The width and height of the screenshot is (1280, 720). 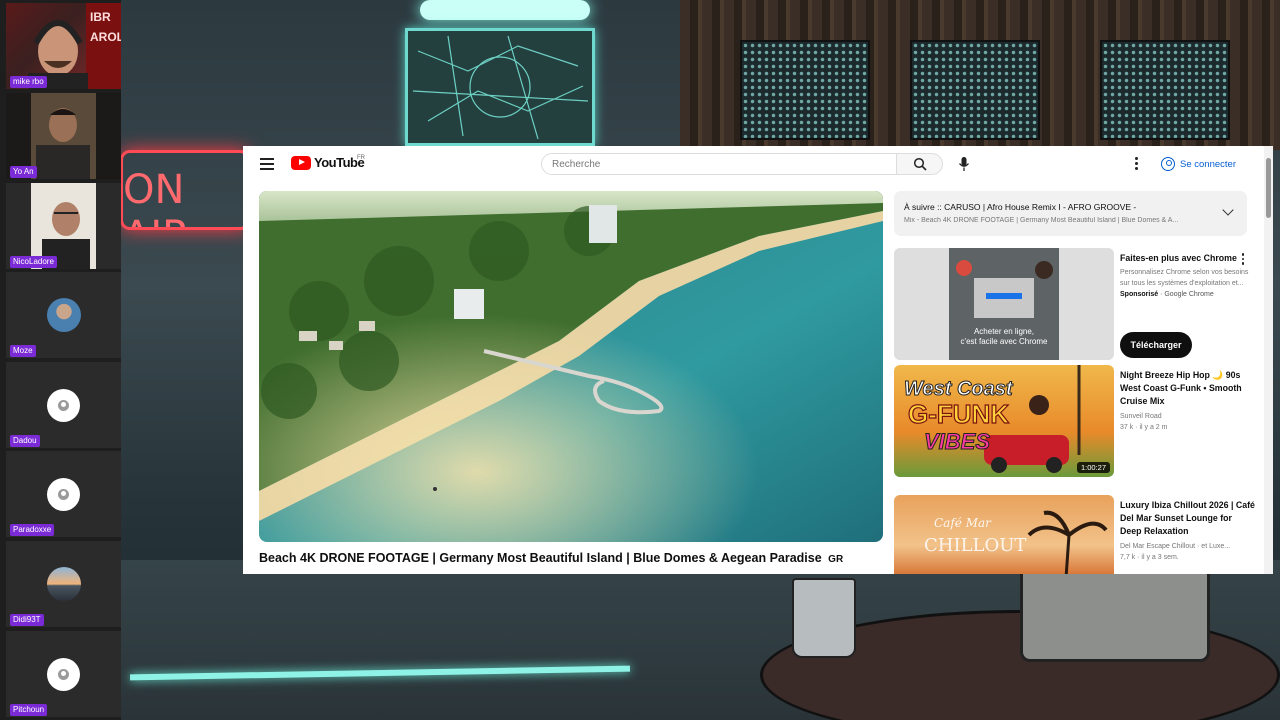 I want to click on rec-title: Faites-en plus avec Chrome, so click(x=1178, y=258).